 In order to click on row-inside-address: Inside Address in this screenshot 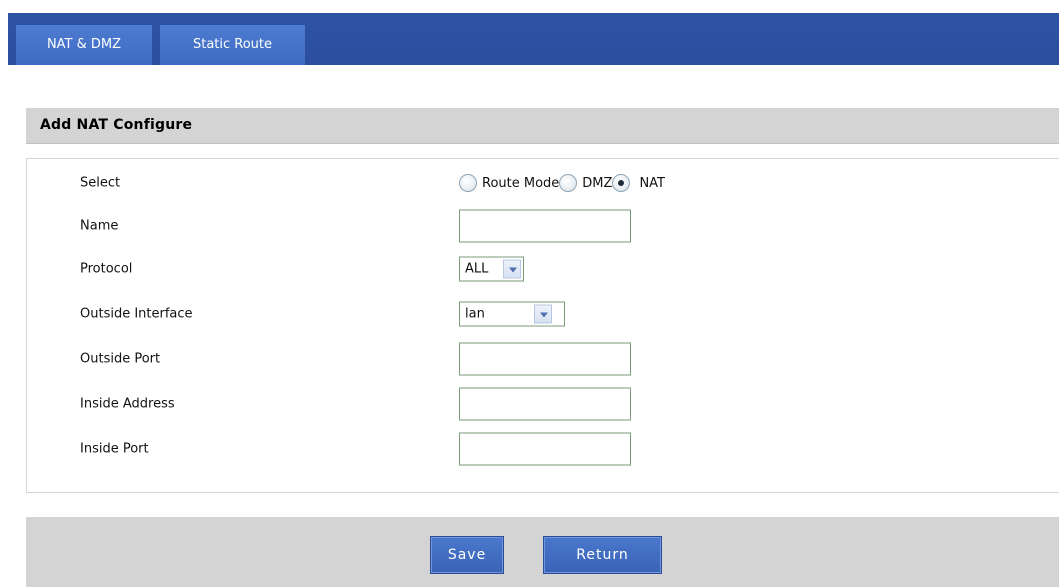, I will do `click(543, 404)`.